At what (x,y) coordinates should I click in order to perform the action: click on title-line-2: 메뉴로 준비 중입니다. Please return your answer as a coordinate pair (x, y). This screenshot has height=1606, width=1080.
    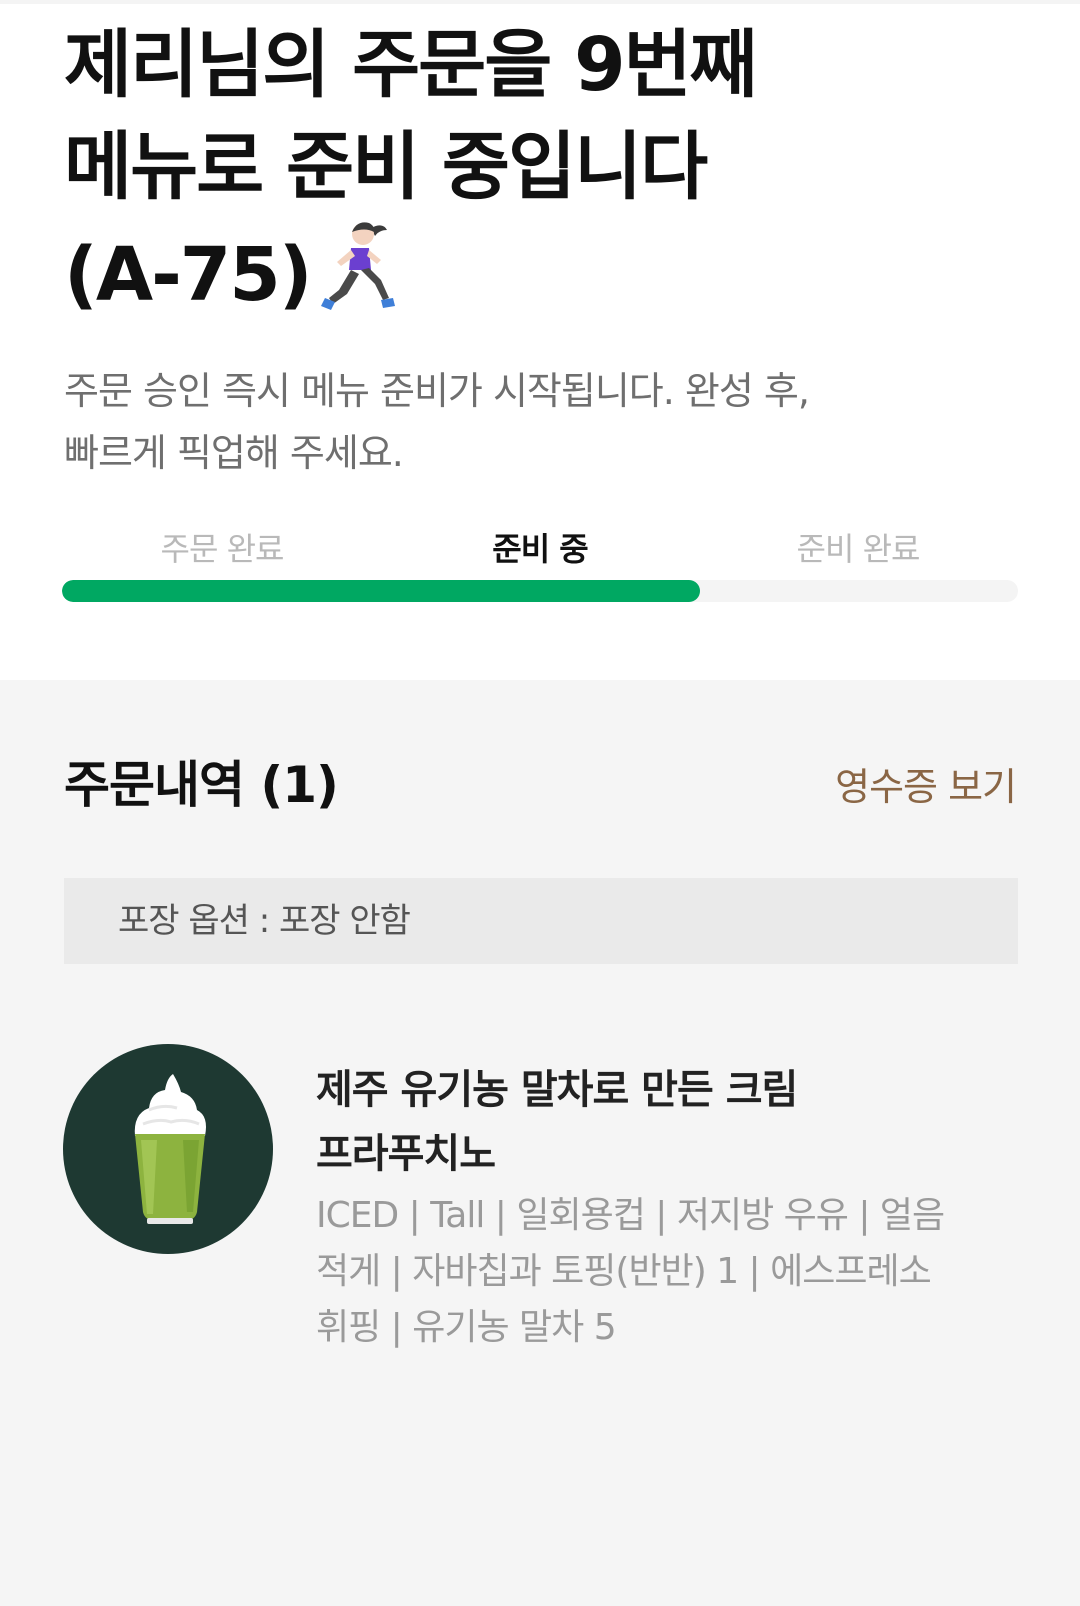
    Looking at the image, I should click on (386, 167).